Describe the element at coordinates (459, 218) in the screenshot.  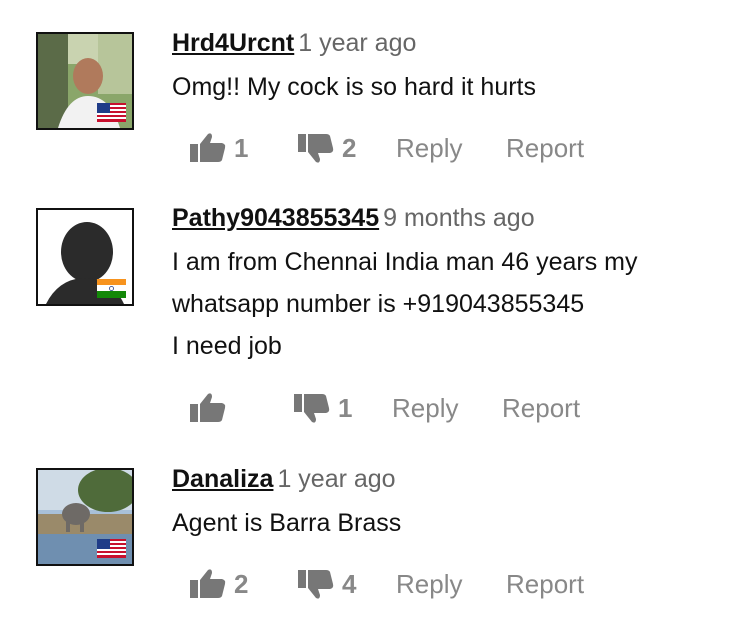
I see `comment-timestamp: 9 months ago` at that location.